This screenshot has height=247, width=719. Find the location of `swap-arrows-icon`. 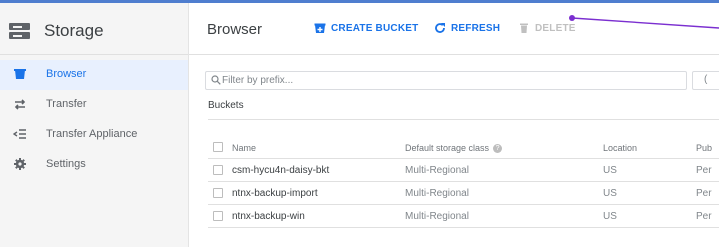

swap-arrows-icon is located at coordinates (20, 104).